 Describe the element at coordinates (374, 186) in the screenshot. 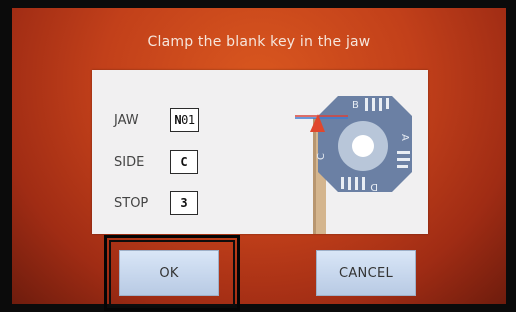

I see `face-d-label: D` at that location.